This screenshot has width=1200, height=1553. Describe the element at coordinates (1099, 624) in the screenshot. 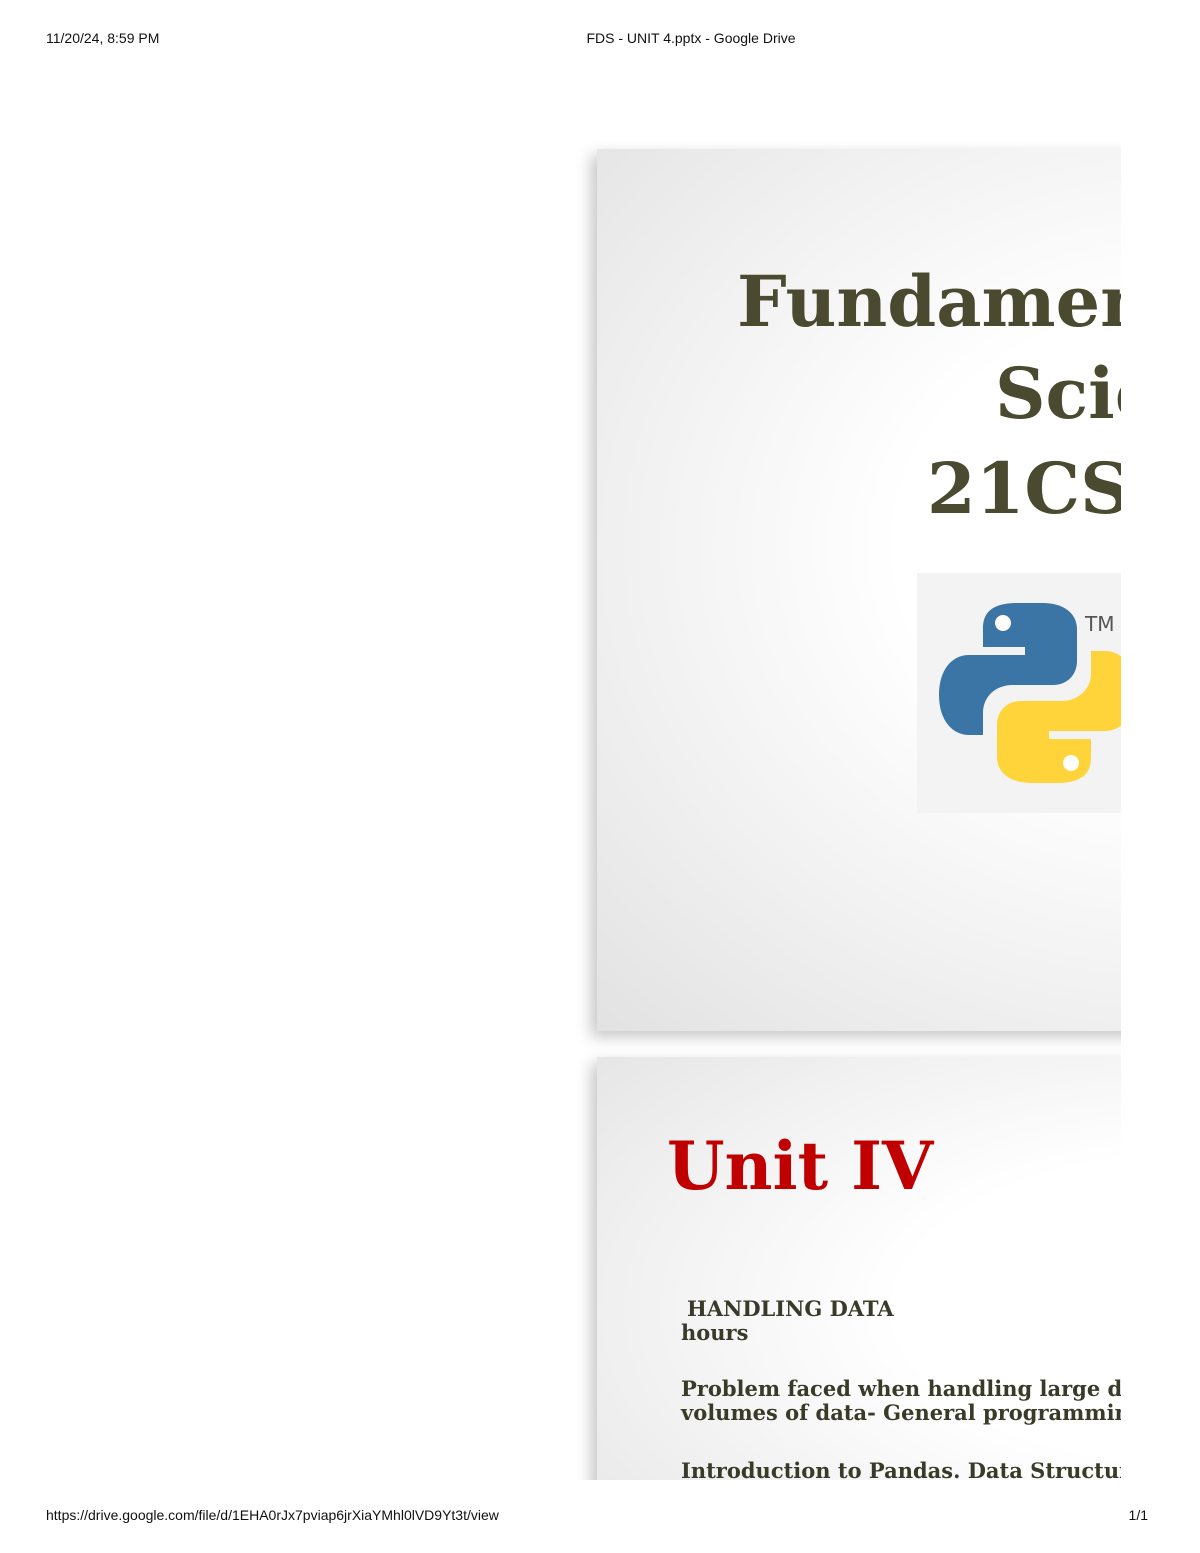

I see `trademark-label: TM` at that location.